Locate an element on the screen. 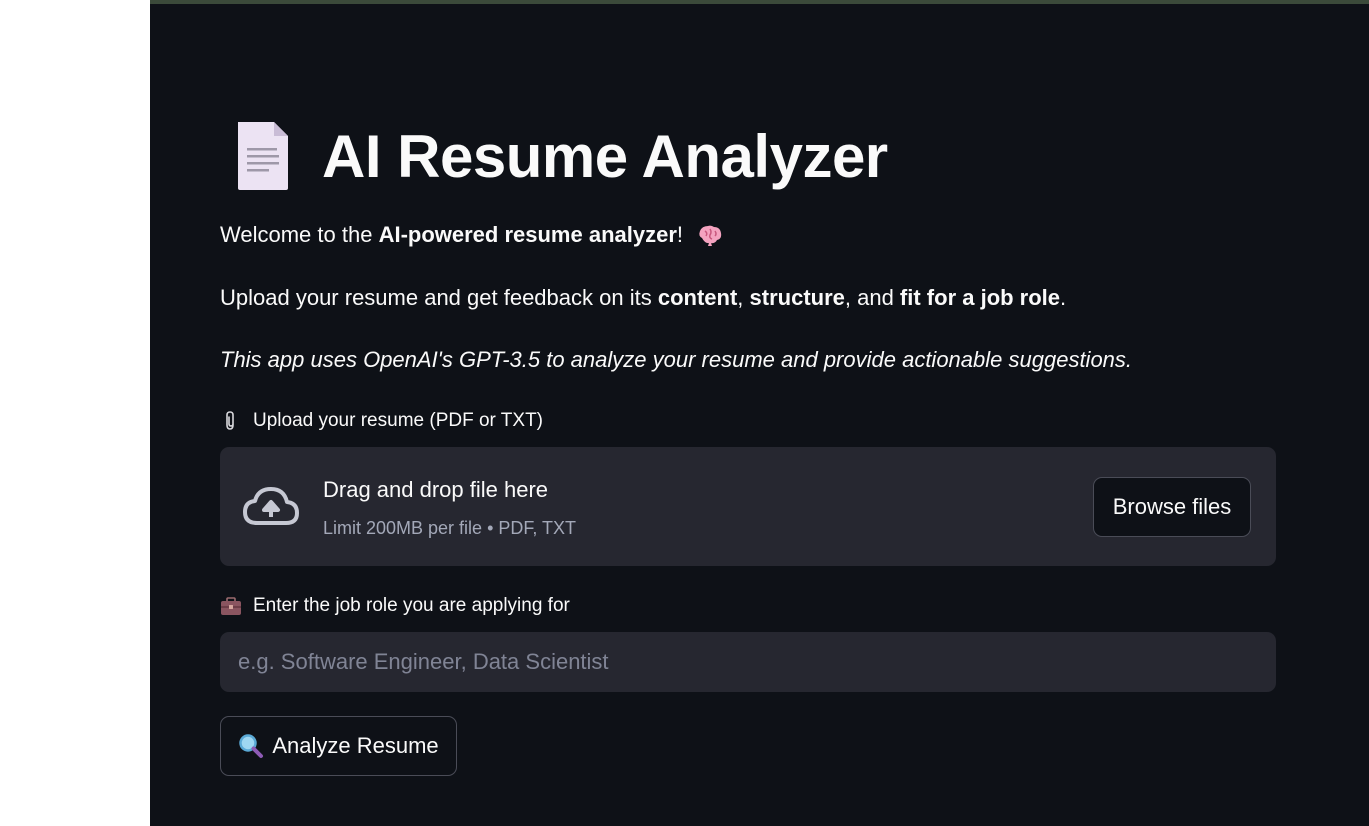  cloud-upload-icon is located at coordinates (271, 506).